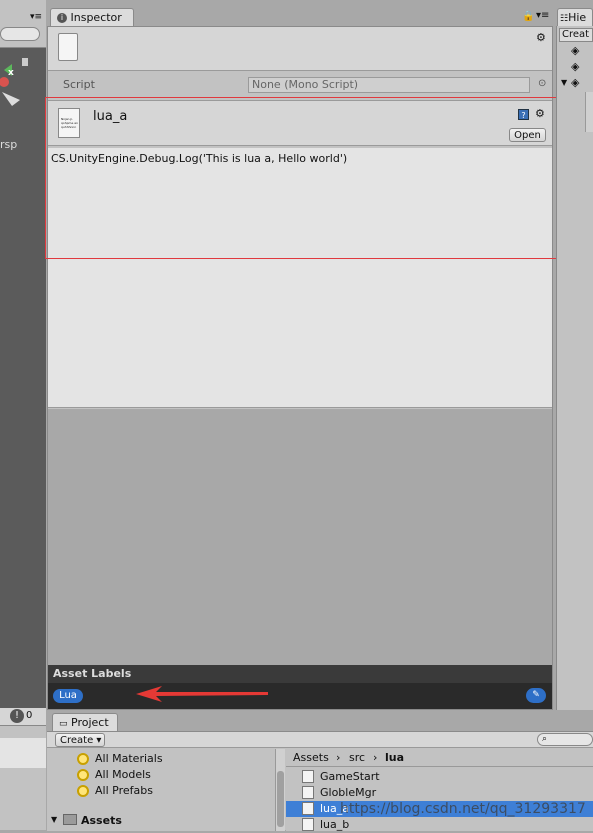  I want to click on asset-labels-bar: Lua ✎, so click(300, 696).